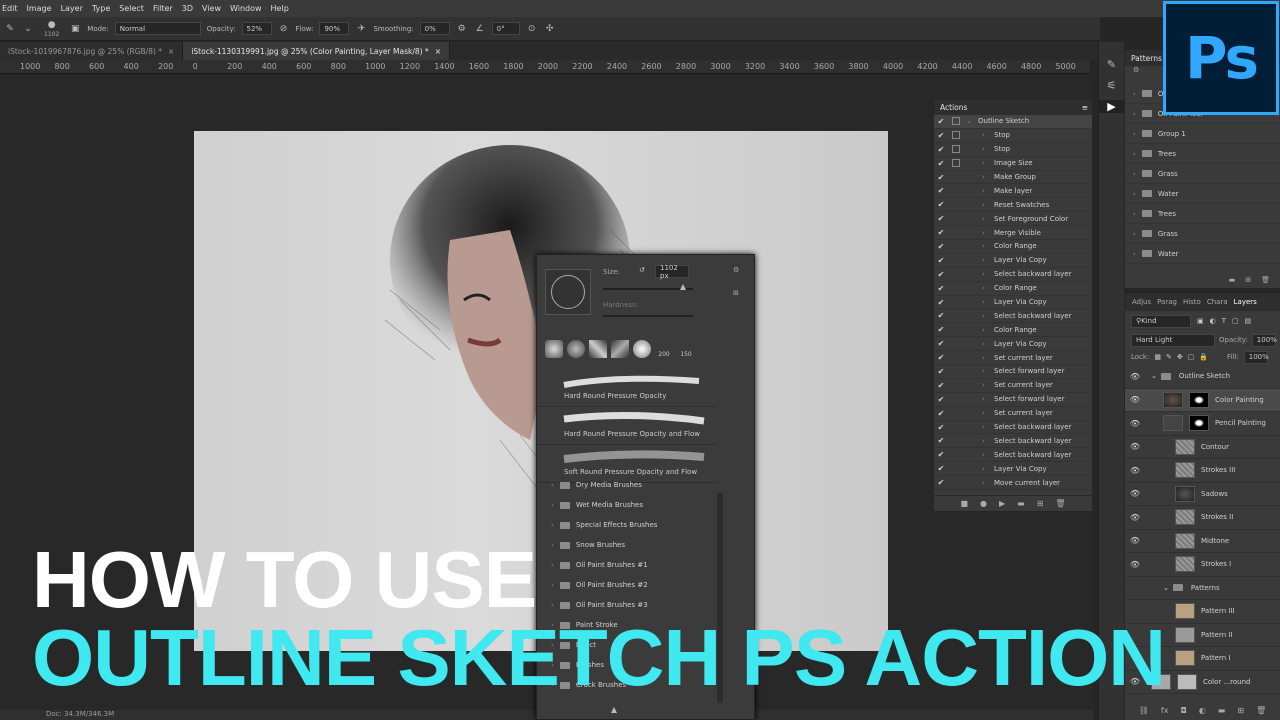 This screenshot has width=1280, height=720. Describe the element at coordinates (1202, 174) in the screenshot. I see `pattern-group-item: › Grass` at that location.